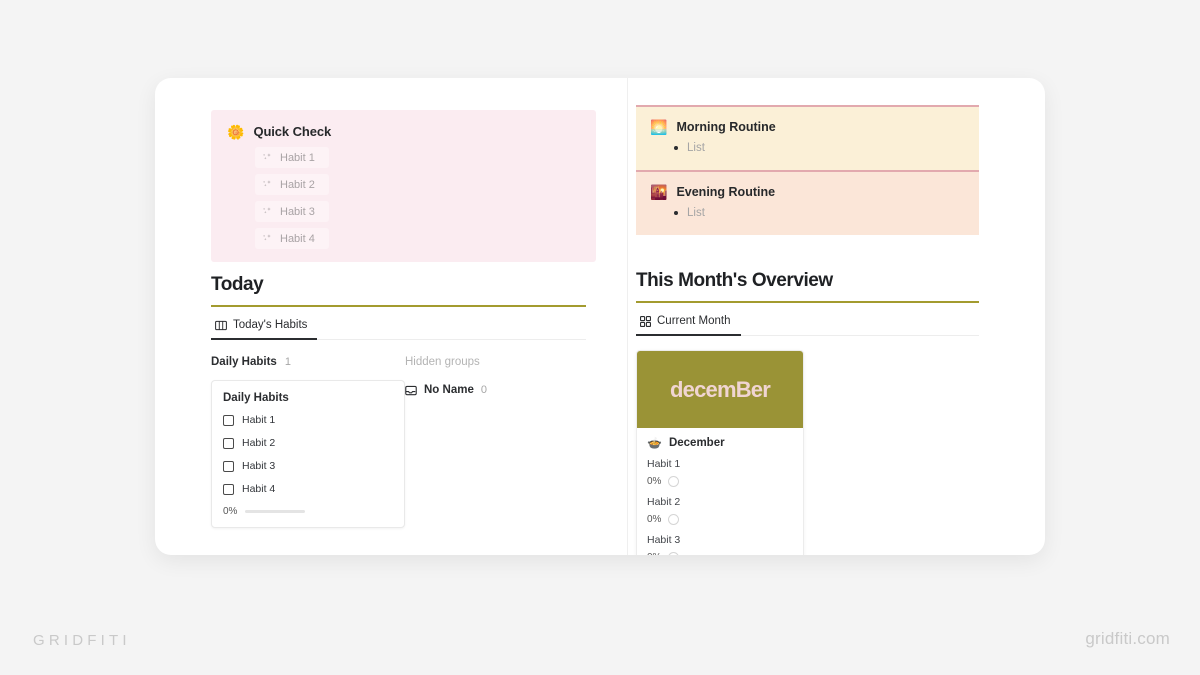 This screenshot has height=675, width=1200. What do you see at coordinates (237, 284) in the screenshot?
I see `page-title-today: Today` at bounding box center [237, 284].